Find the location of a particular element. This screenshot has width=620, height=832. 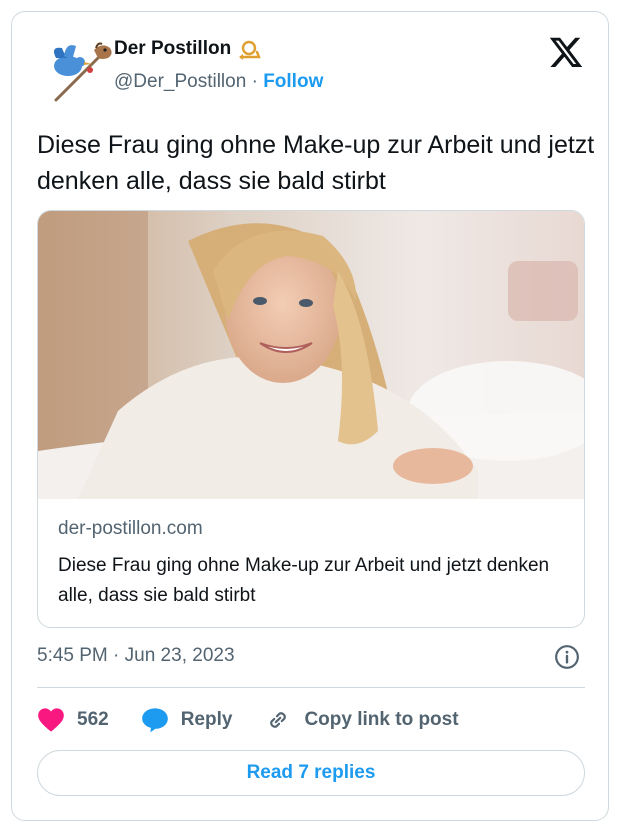

divider is located at coordinates (311, 687).